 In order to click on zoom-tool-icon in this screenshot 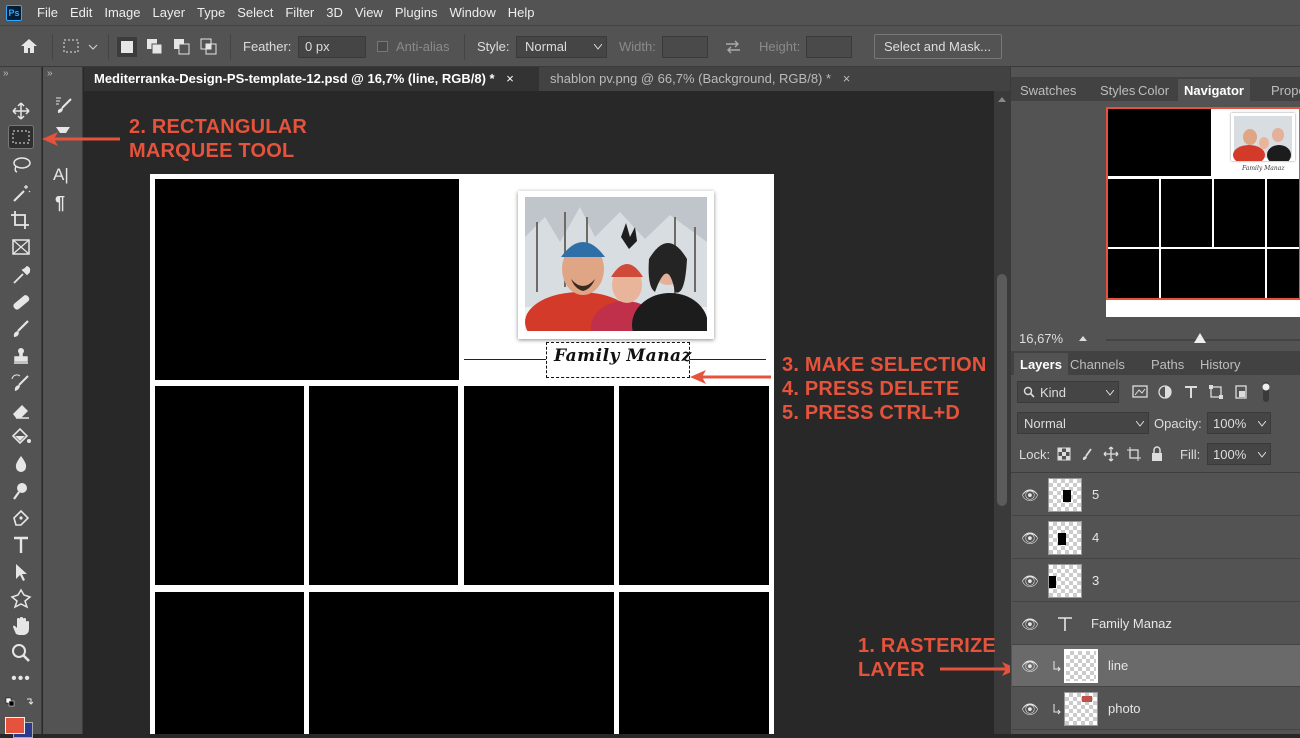, I will do `click(21, 653)`.